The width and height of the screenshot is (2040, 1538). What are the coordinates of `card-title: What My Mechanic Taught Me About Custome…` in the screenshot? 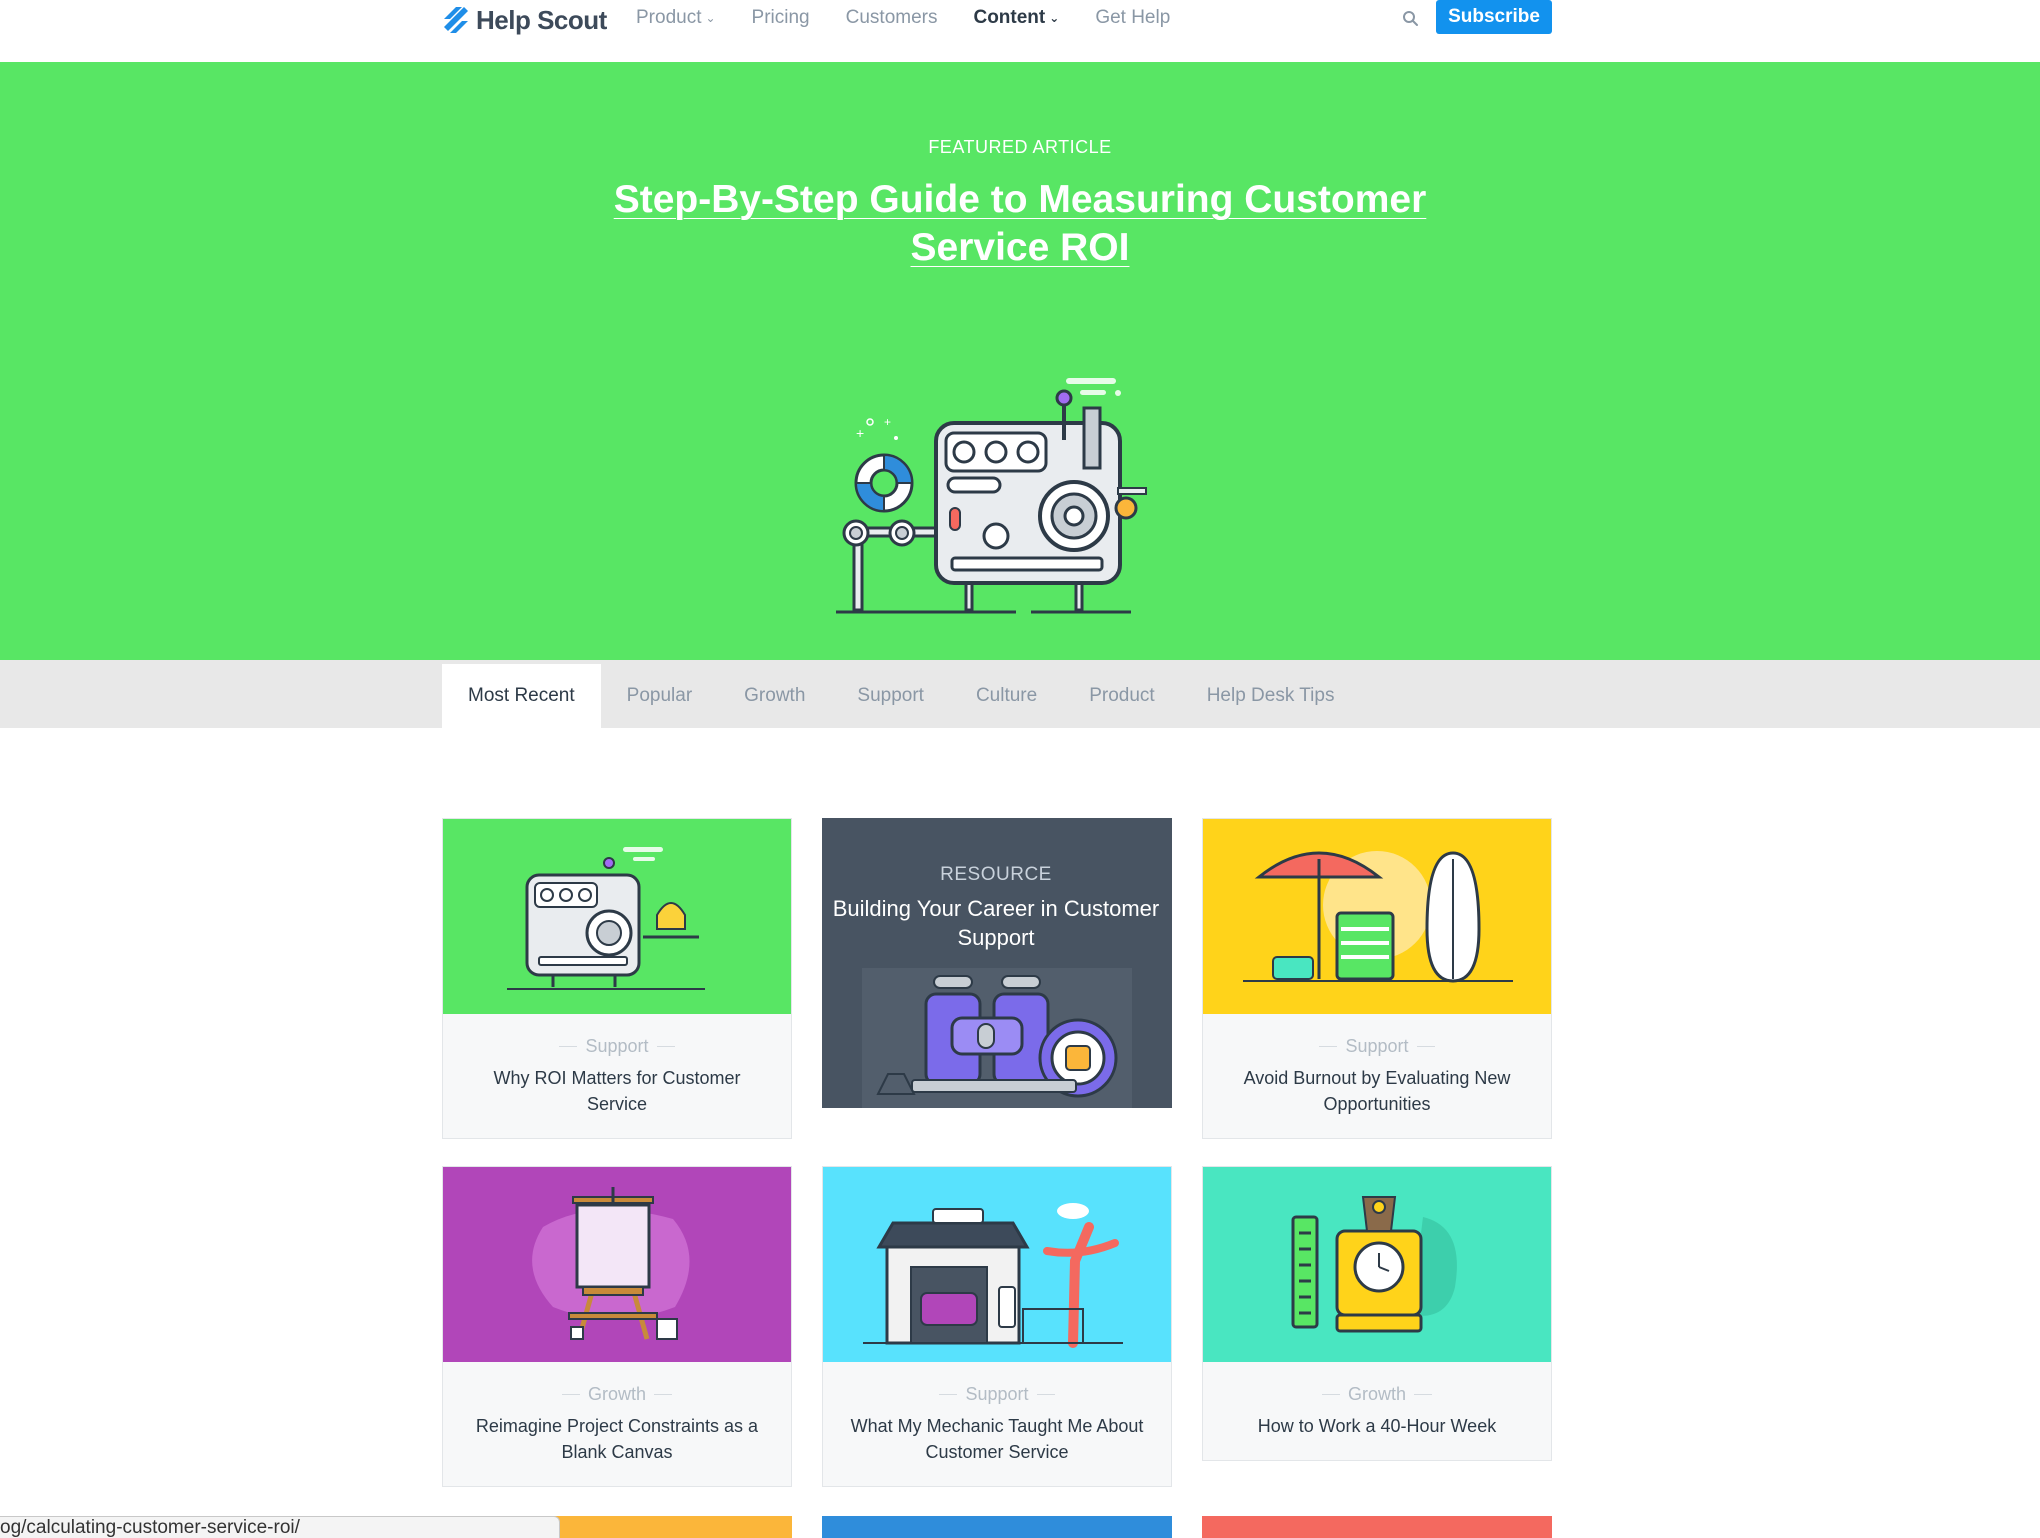 It's located at (997, 1439).